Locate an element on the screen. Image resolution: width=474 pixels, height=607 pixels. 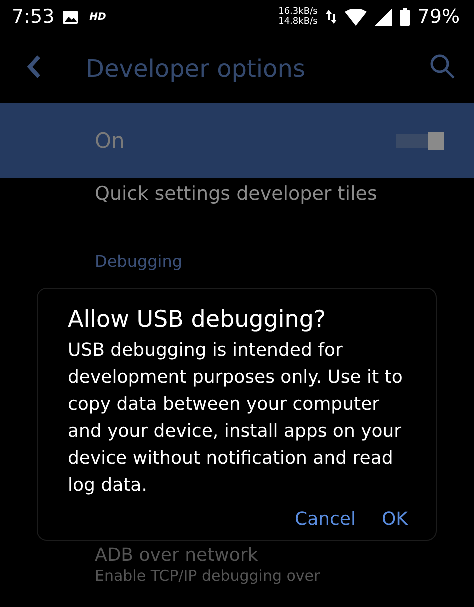
preference-title: Quick settings developer tiles is located at coordinates (284, 194).